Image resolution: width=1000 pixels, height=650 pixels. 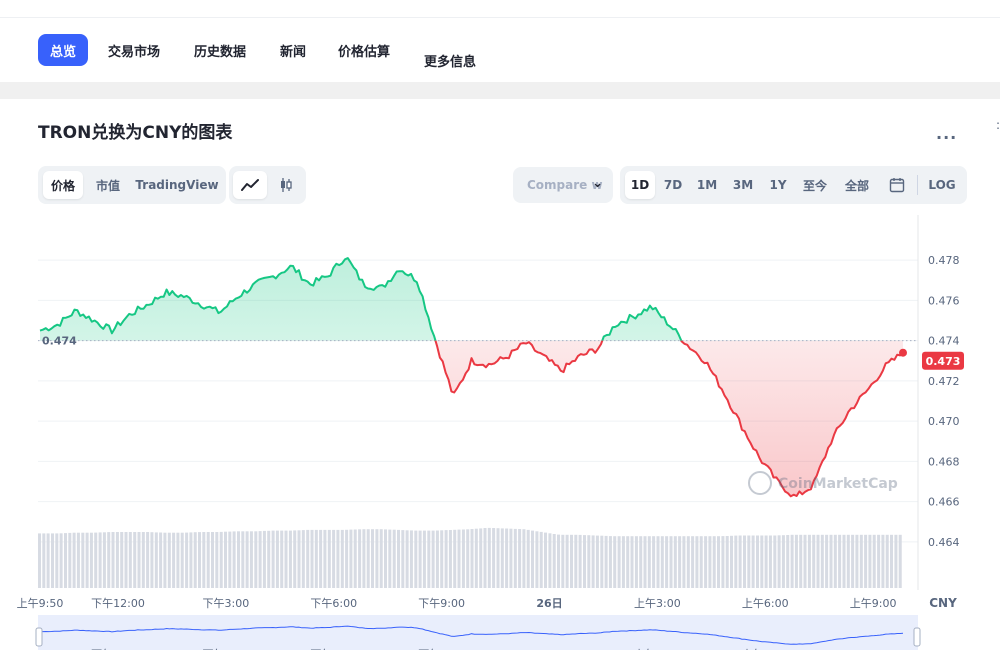 I want to click on y-tick-label: 0.470, so click(x=944, y=421).